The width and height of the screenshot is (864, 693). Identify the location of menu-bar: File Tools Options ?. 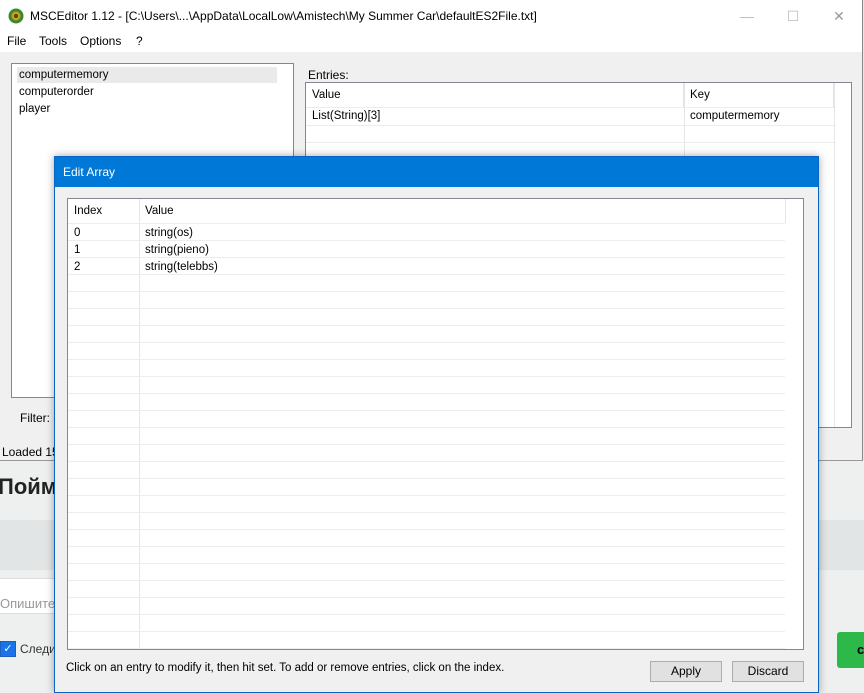
(431, 42).